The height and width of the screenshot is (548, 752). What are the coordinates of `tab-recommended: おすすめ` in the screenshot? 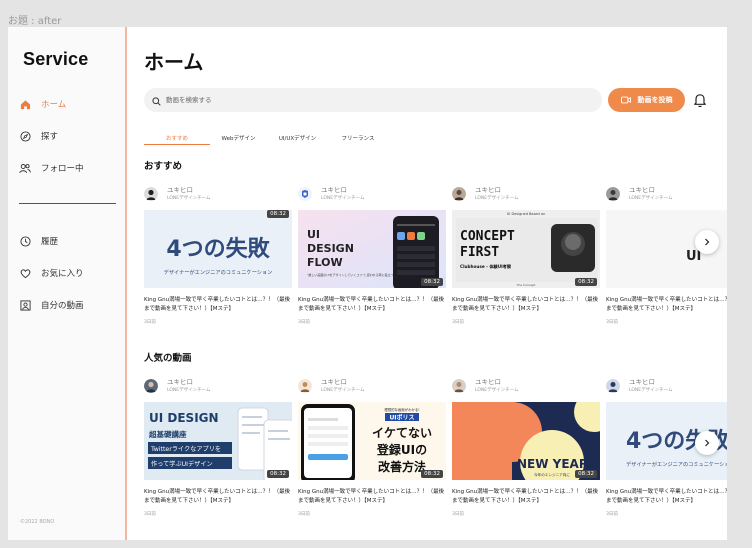 It's located at (177, 138).